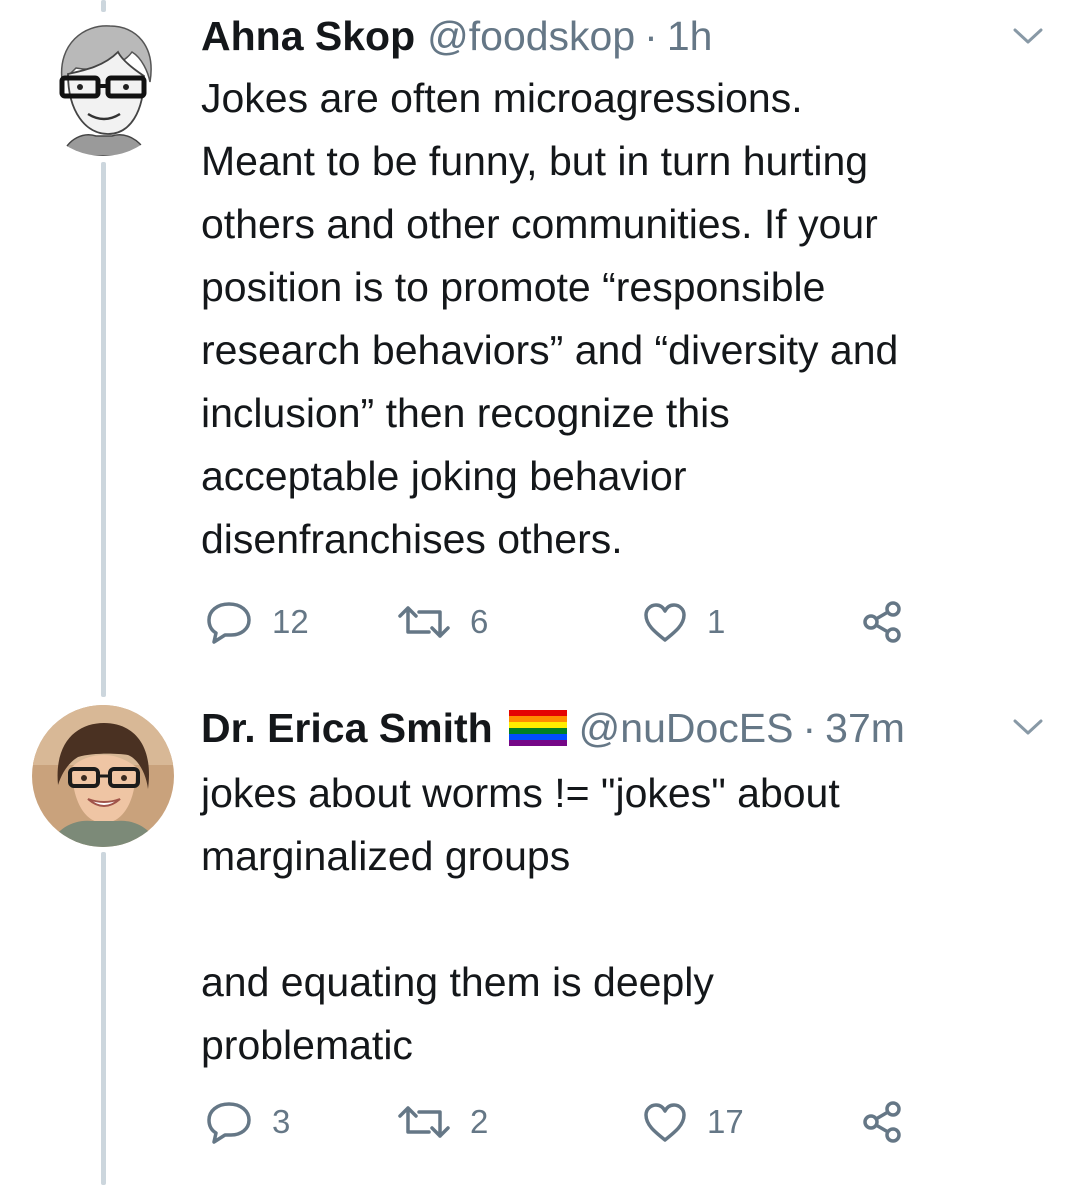  I want to click on reply-button: 3, so click(247, 1122).